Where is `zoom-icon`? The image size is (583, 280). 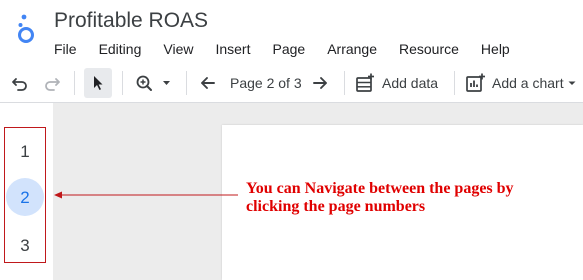
zoom-icon is located at coordinates (153, 83).